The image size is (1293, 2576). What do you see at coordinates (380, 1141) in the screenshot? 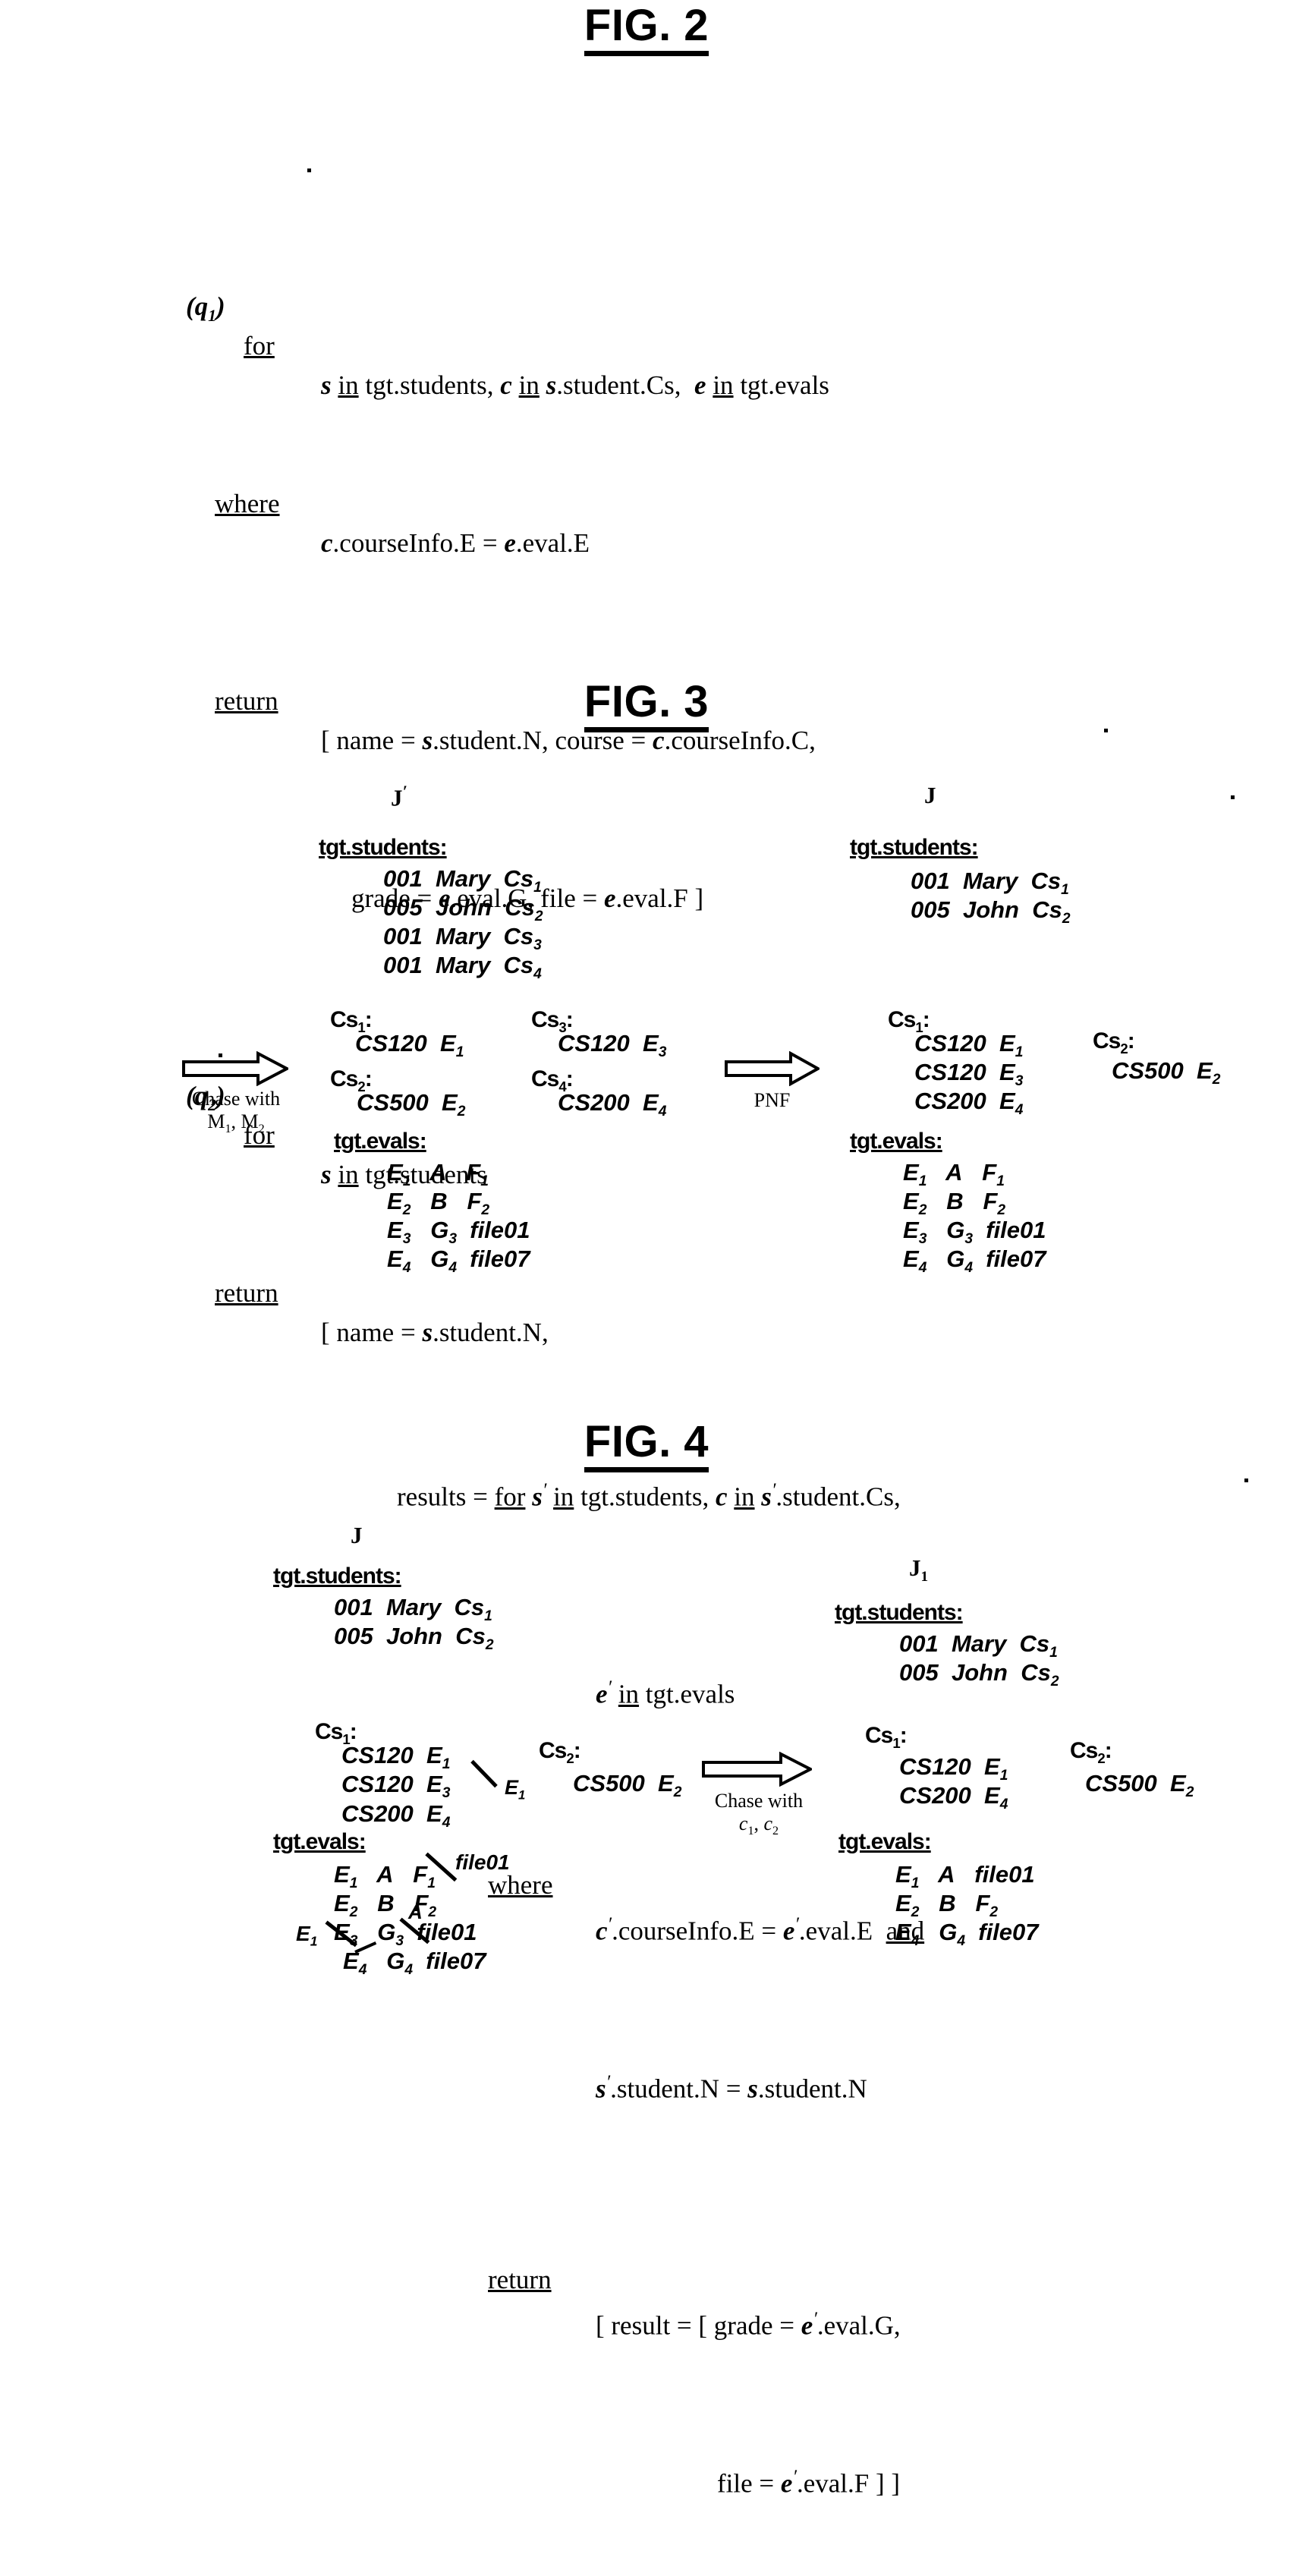
I see `fig3-left-evals-header: tgt.evals:` at bounding box center [380, 1141].